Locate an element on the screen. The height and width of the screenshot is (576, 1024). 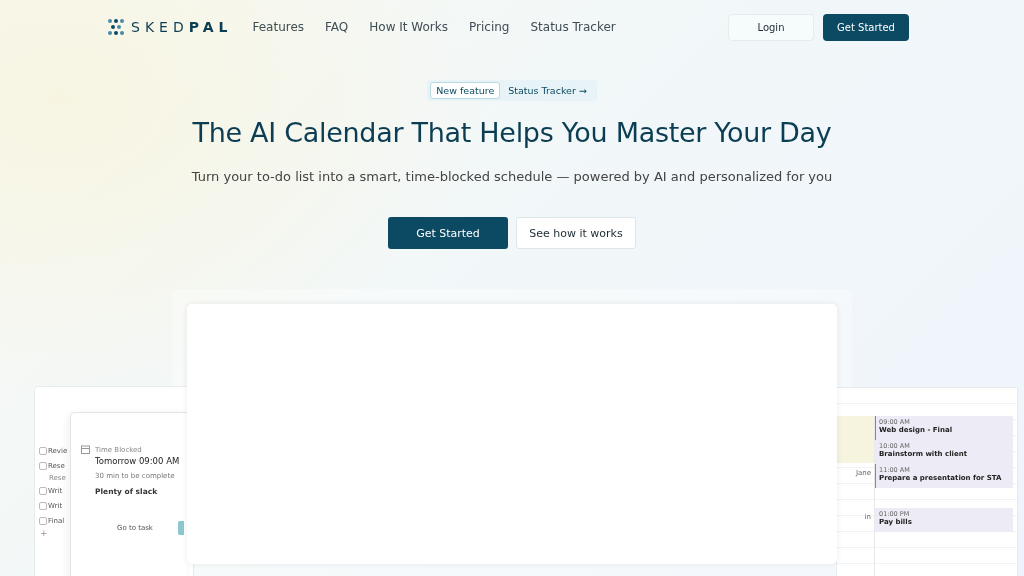
hero-title: The AI Calendar That Helps You Master Your Day is located at coordinates (512, 132).